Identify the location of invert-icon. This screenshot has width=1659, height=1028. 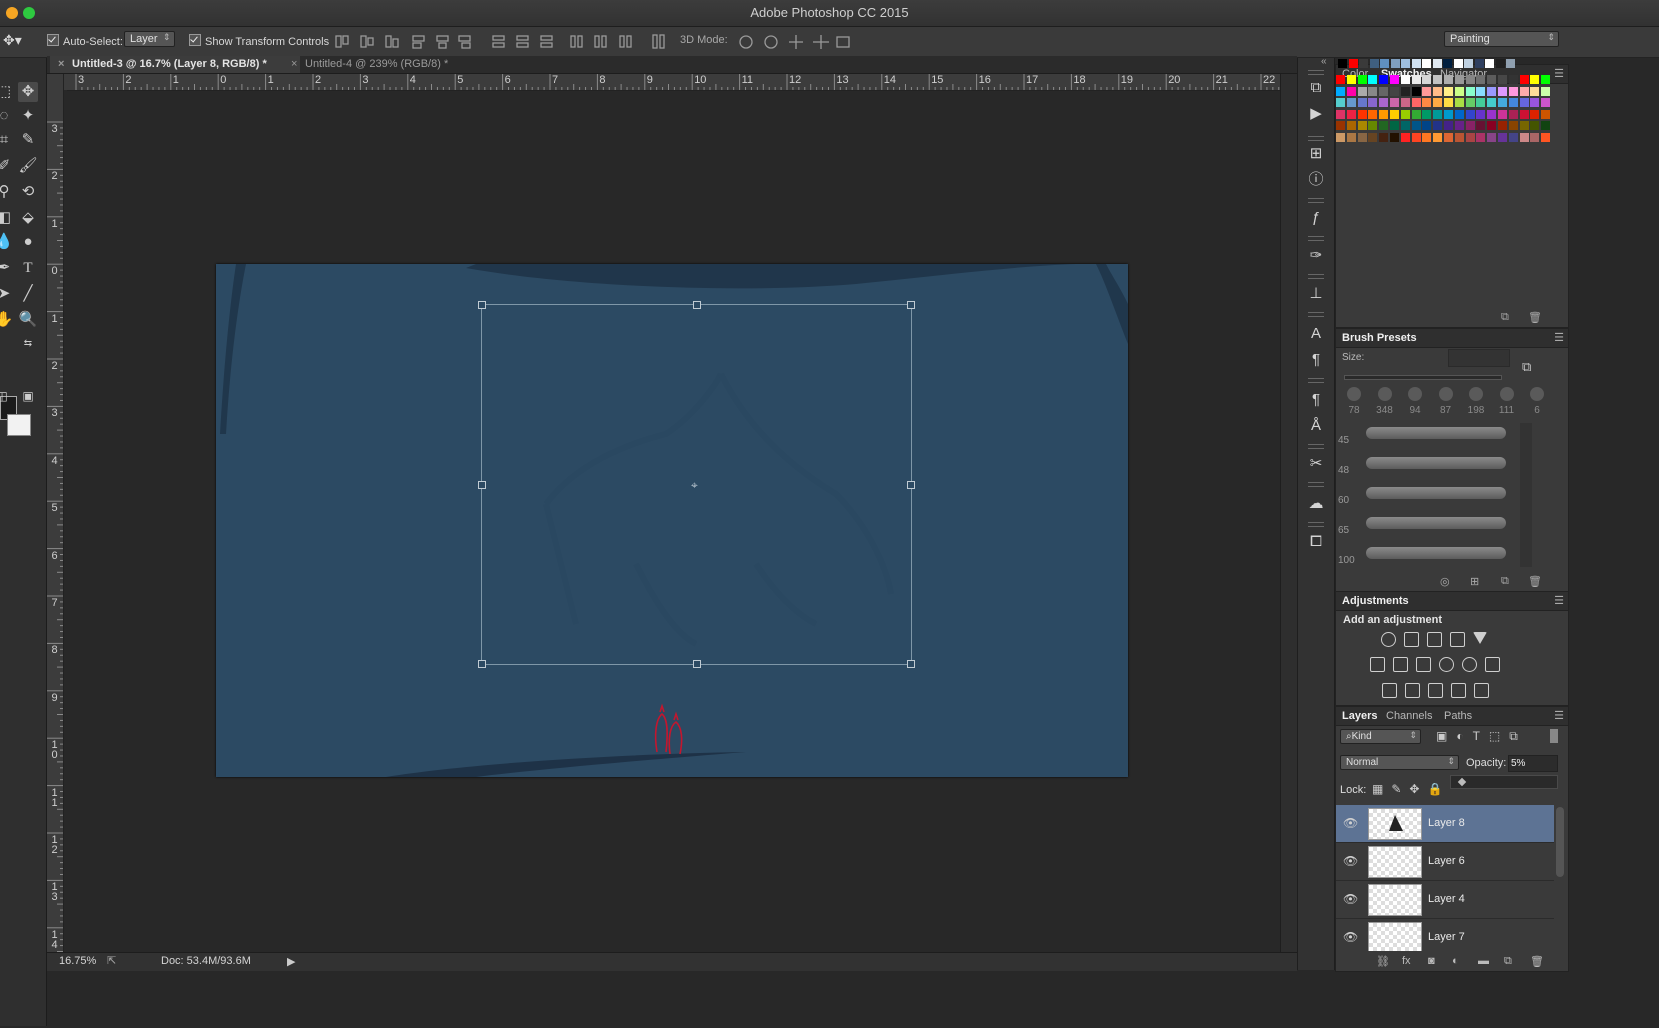
(1389, 690).